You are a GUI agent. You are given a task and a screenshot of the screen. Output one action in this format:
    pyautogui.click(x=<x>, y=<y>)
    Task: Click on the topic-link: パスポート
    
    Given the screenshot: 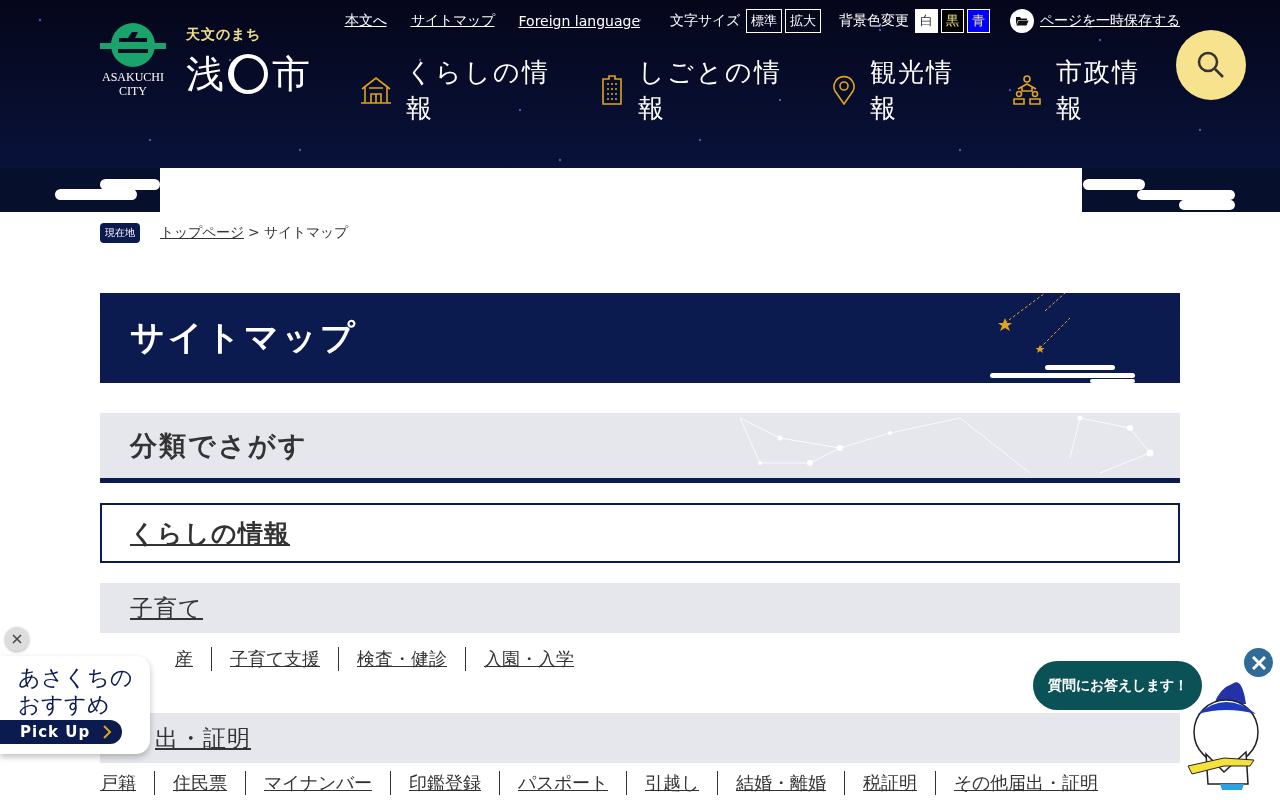 What is the action you would take?
    pyautogui.click(x=562, y=783)
    